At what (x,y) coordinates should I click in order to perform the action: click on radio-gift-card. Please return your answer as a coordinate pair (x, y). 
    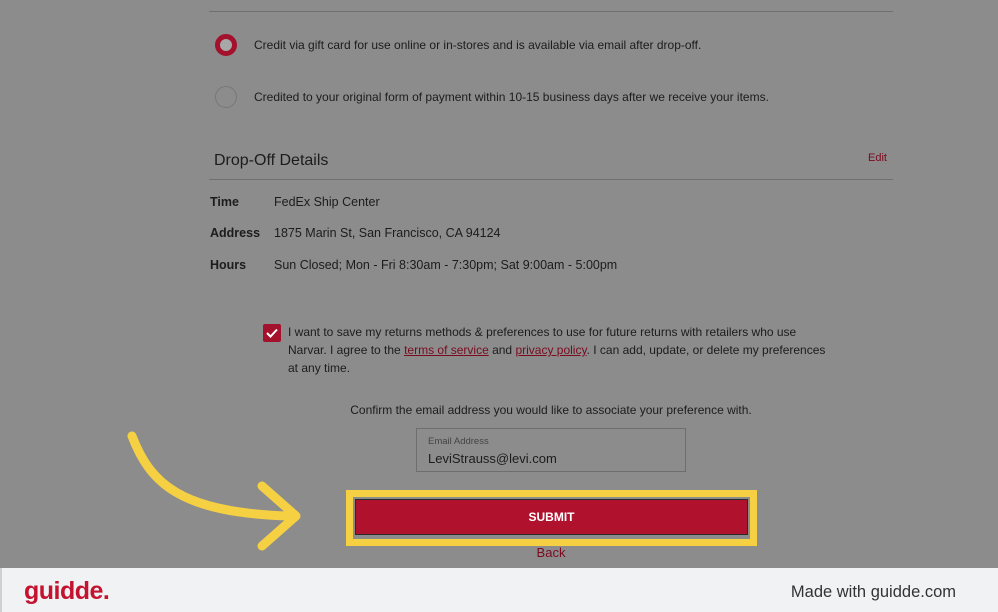
    Looking at the image, I should click on (226, 45).